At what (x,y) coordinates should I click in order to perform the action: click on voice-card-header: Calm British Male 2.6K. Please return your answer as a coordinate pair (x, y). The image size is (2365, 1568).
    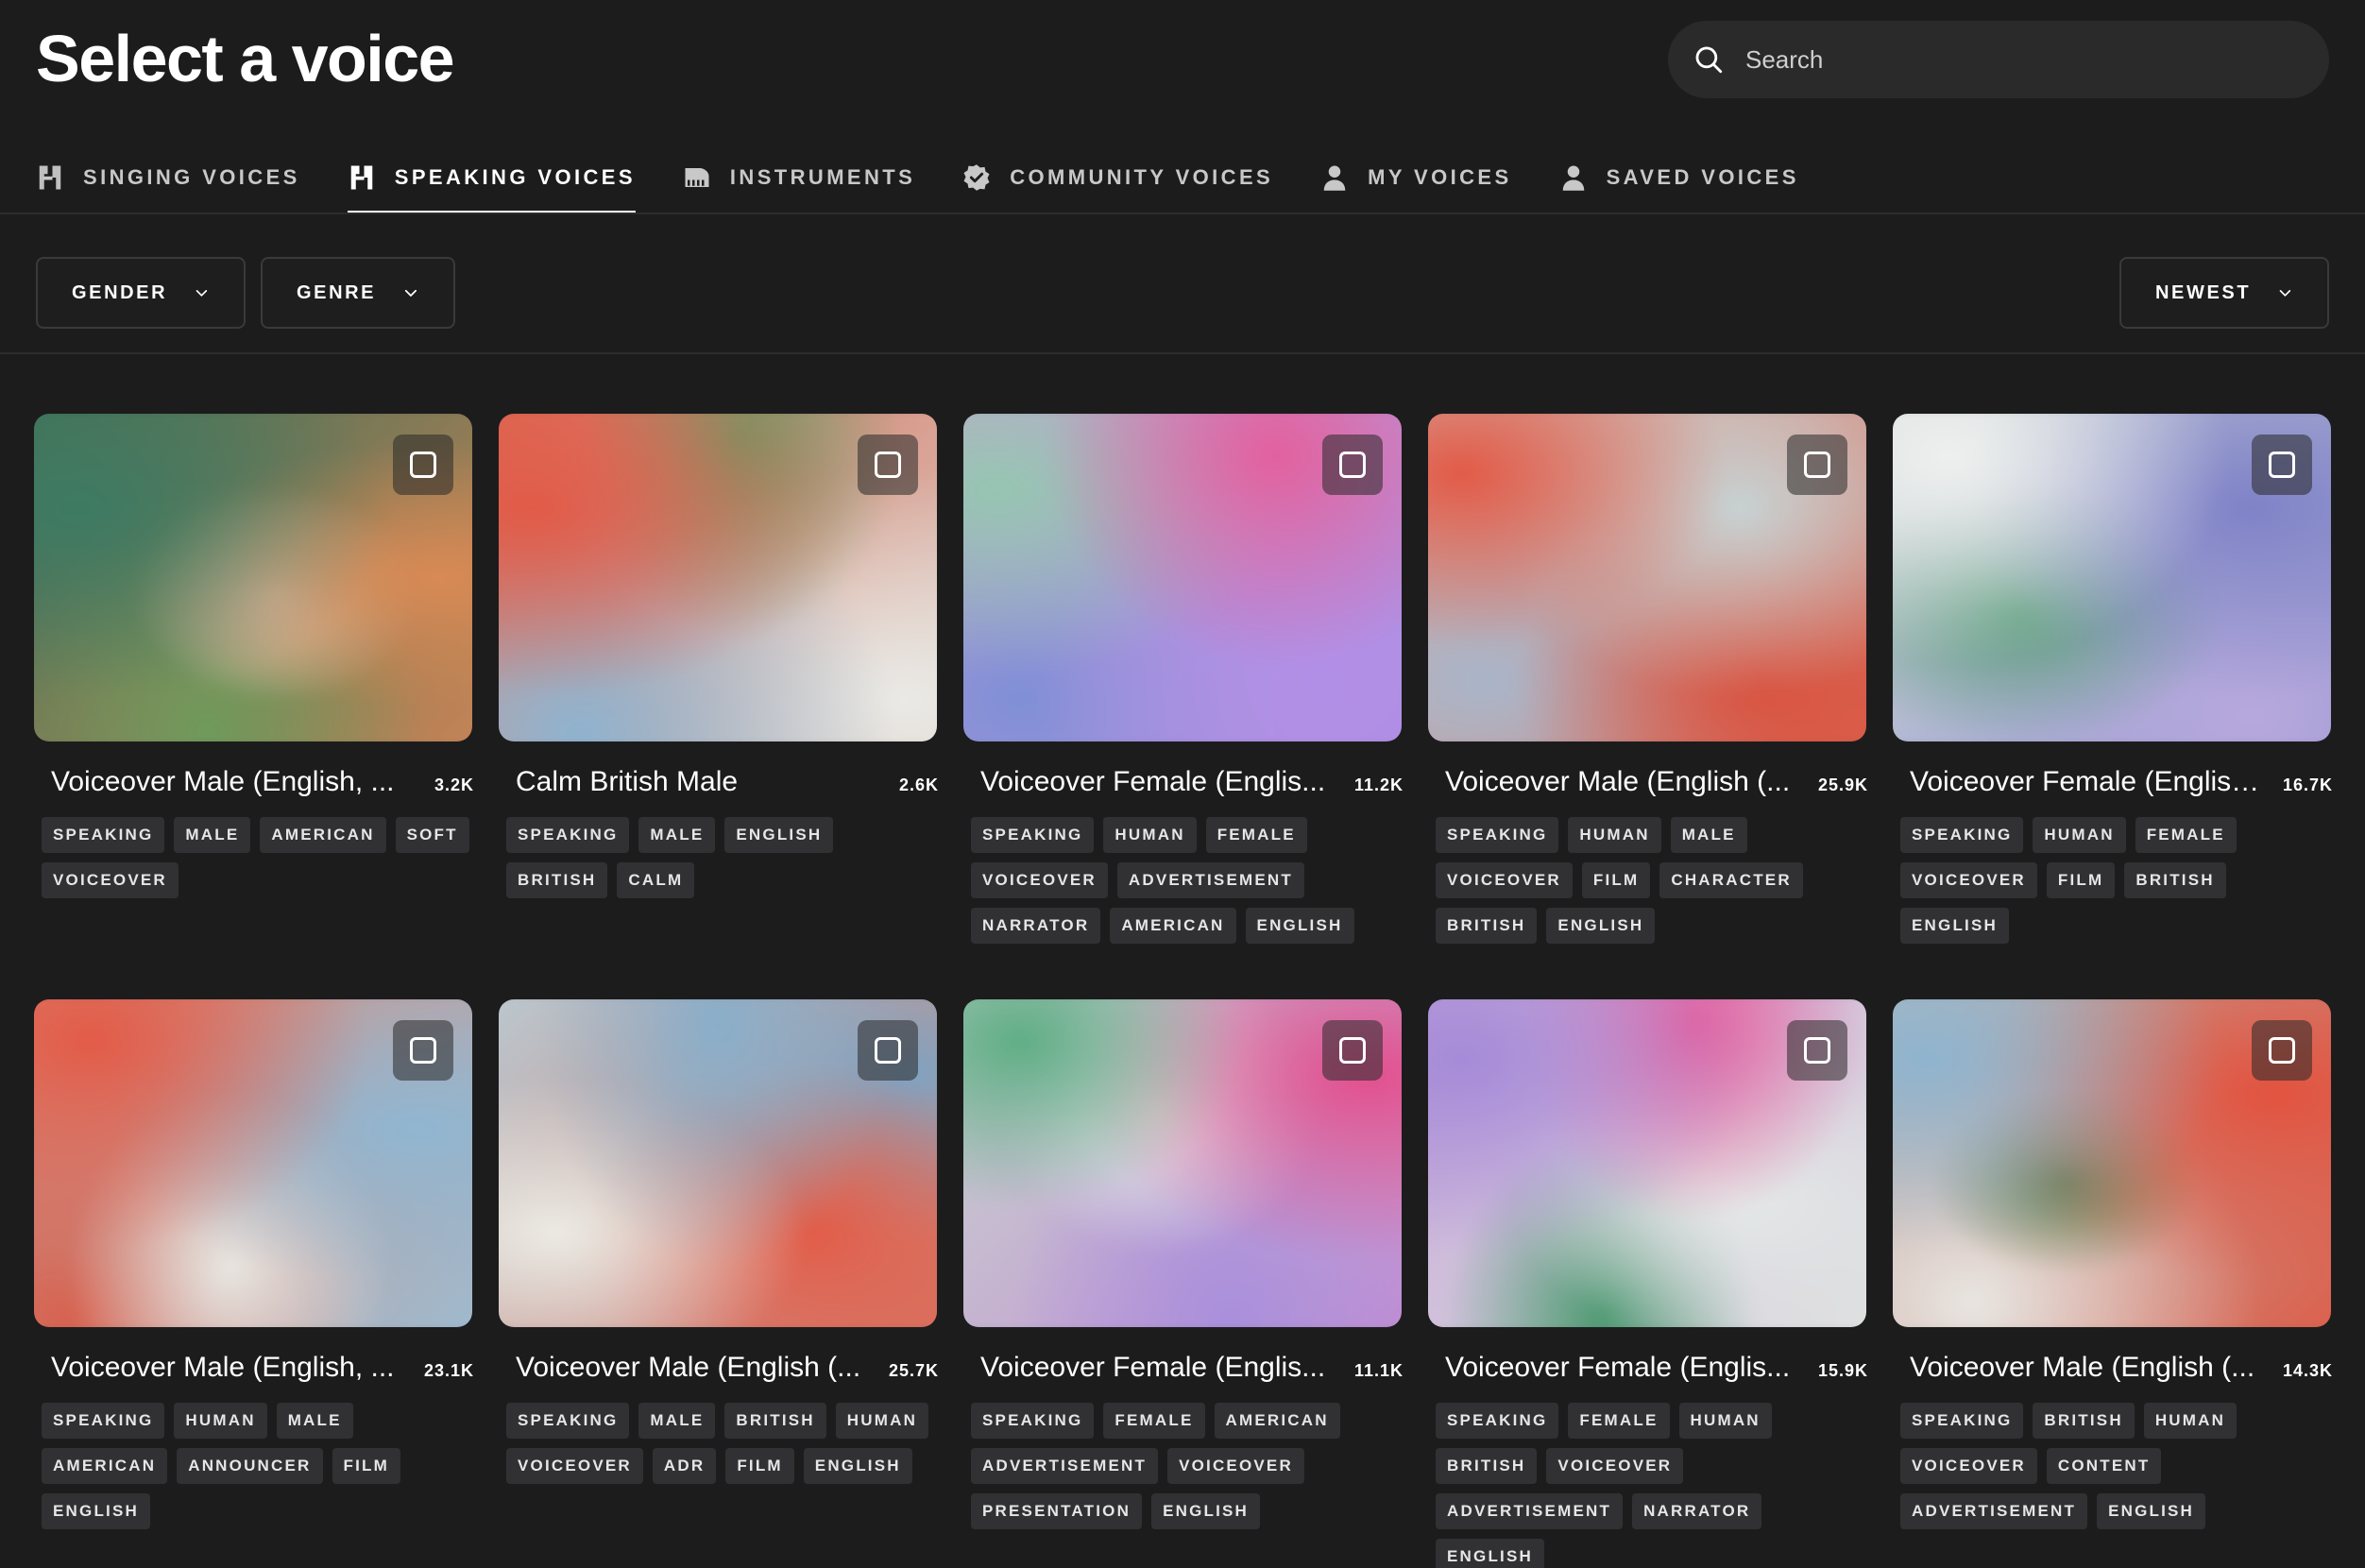
    Looking at the image, I should click on (723, 782).